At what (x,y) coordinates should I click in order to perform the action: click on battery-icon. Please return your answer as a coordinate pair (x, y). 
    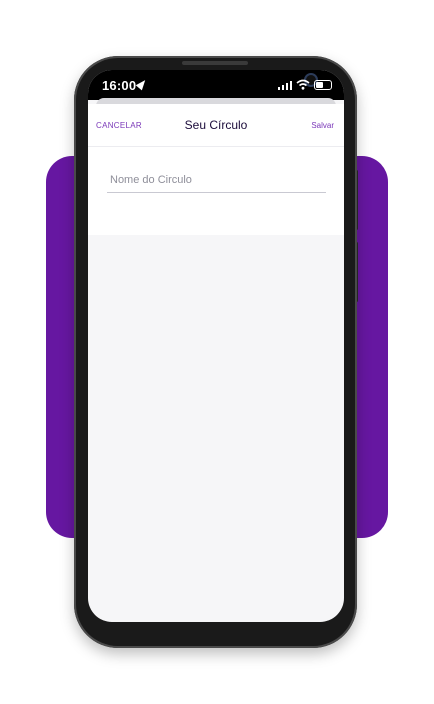
    Looking at the image, I should click on (323, 85).